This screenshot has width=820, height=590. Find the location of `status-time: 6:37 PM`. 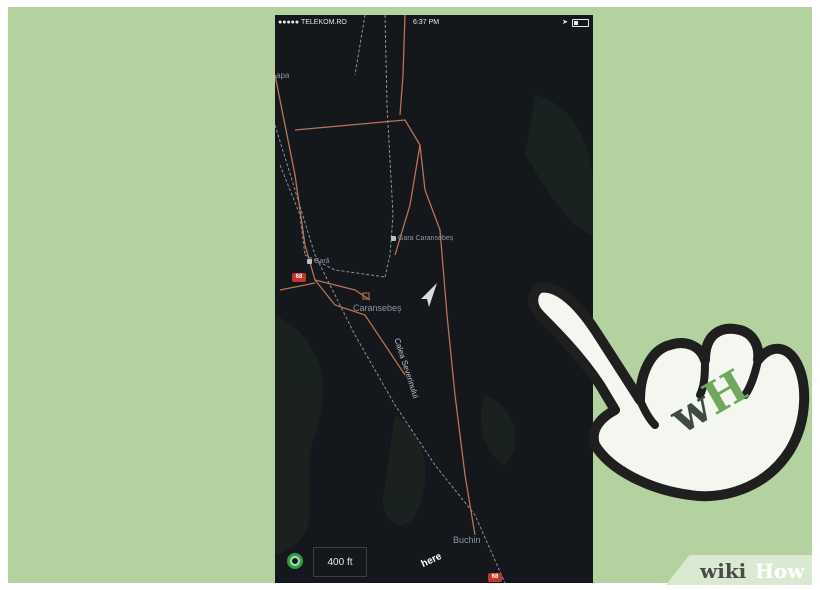

status-time: 6:37 PM is located at coordinates (426, 22).